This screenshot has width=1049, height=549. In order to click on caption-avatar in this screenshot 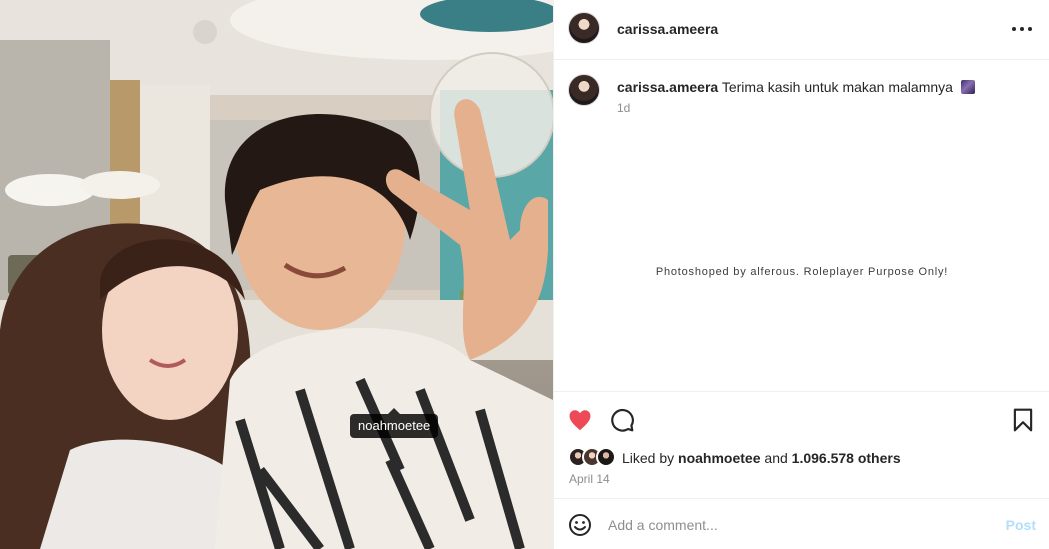, I will do `click(584, 90)`.